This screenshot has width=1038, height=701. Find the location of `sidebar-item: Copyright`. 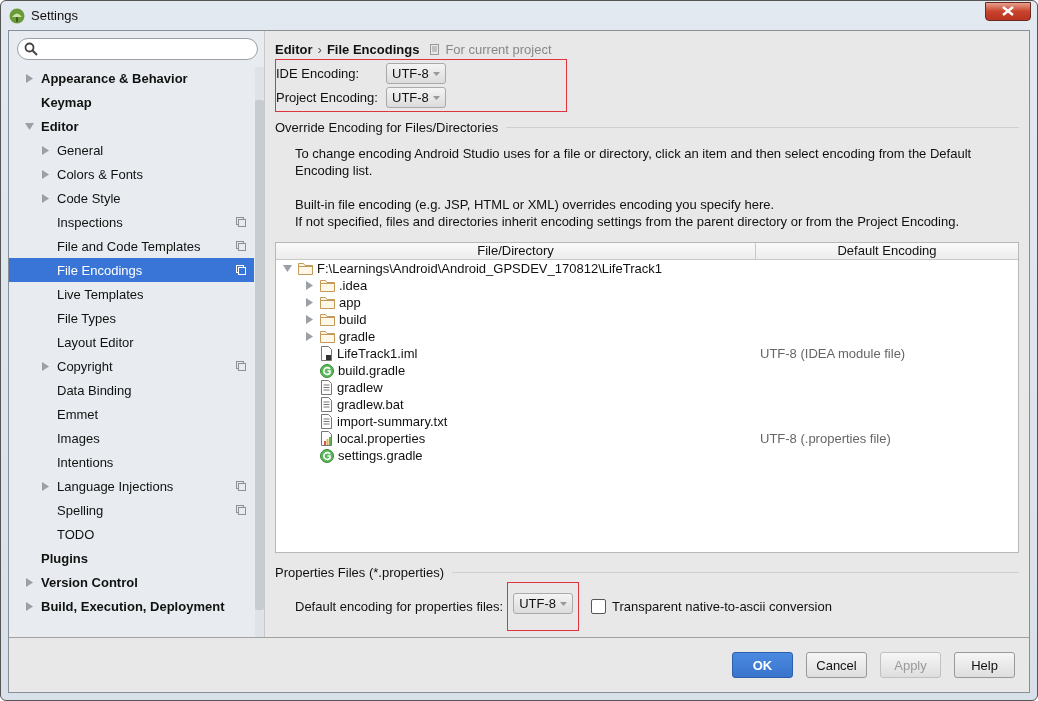

sidebar-item: Copyright is located at coordinates (131, 366).